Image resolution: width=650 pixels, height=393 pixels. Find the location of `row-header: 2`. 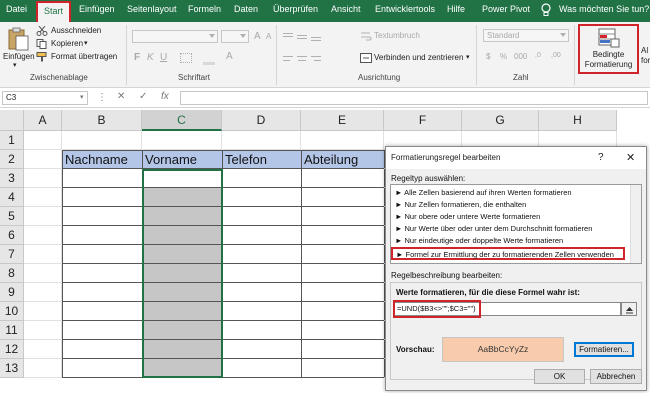

row-header: 2 is located at coordinates (12, 159).